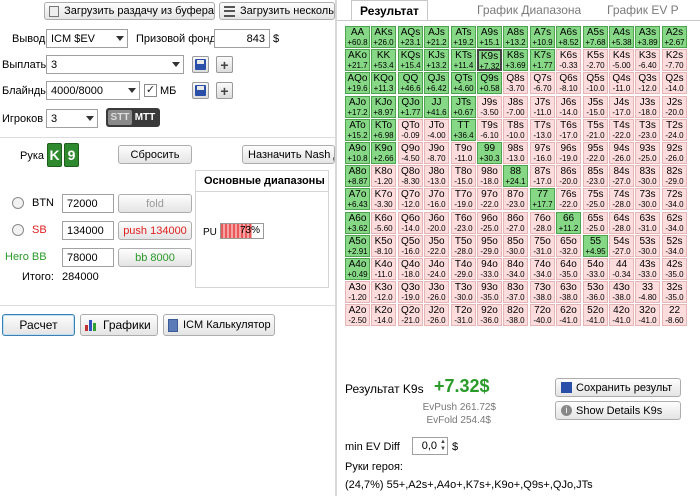 The height and width of the screenshot is (496, 700). I want to click on hand-cell-93o: 93o -35.0, so click(489, 292).